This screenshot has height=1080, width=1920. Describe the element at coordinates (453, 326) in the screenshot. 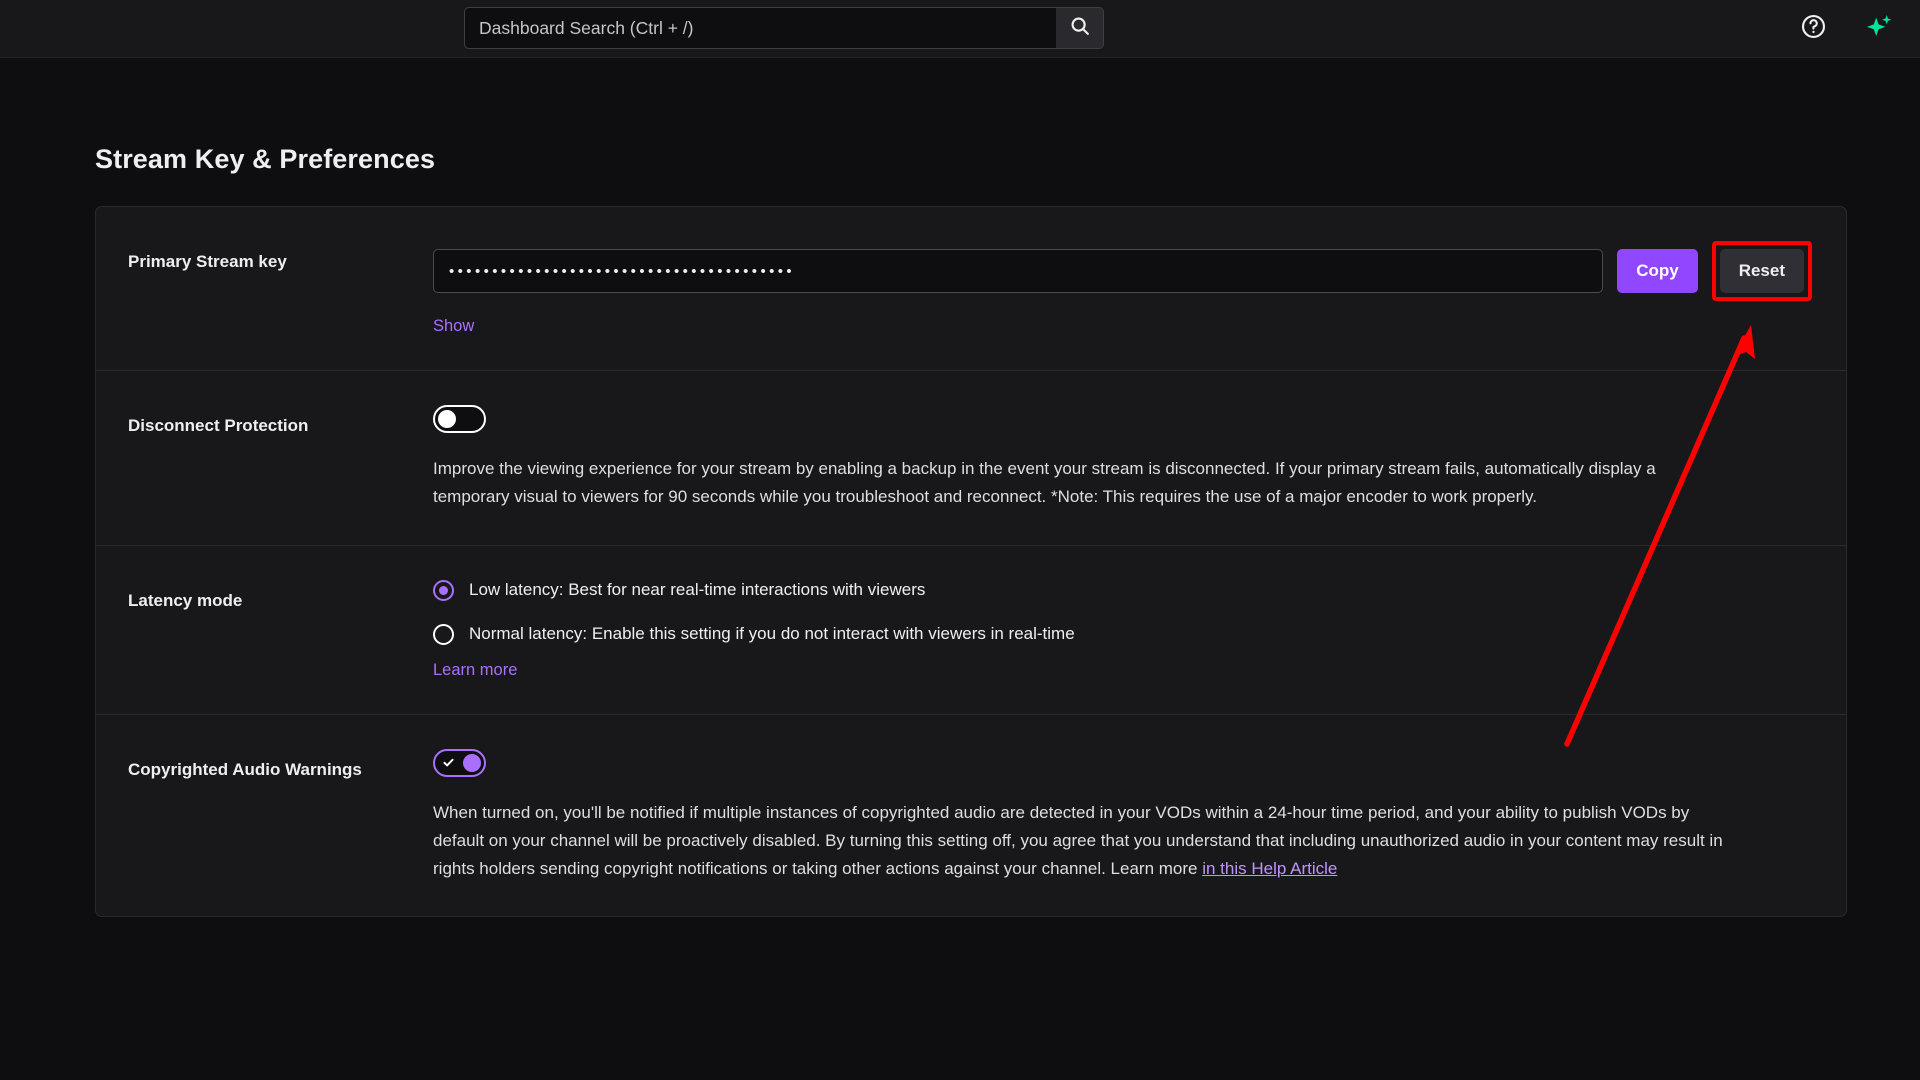

I see `show-stream-key-link: Show` at that location.